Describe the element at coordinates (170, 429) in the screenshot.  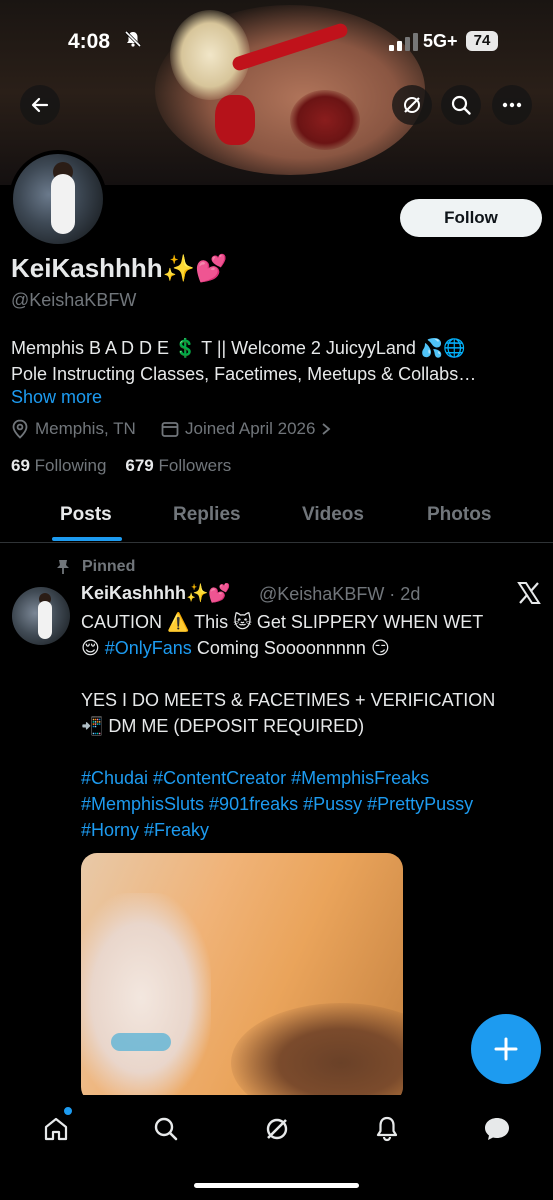
I see `calendar-icon` at that location.